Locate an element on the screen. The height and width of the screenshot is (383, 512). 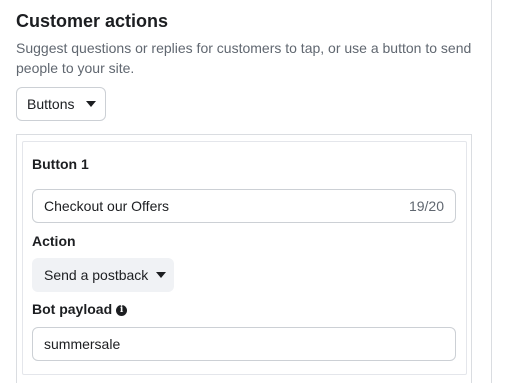
char-counter: 19/20 is located at coordinates (426, 206).